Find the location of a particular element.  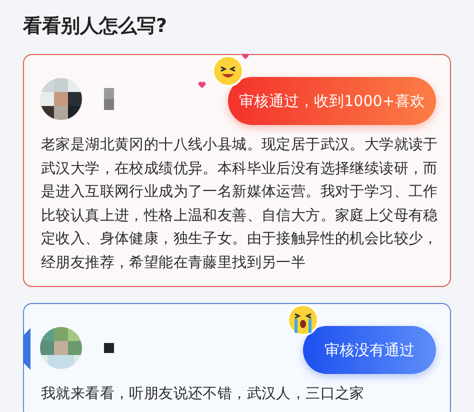

profile-text: 我就来看看，听朋友说还不错，武汉人，三口之家 is located at coordinates (203, 394).